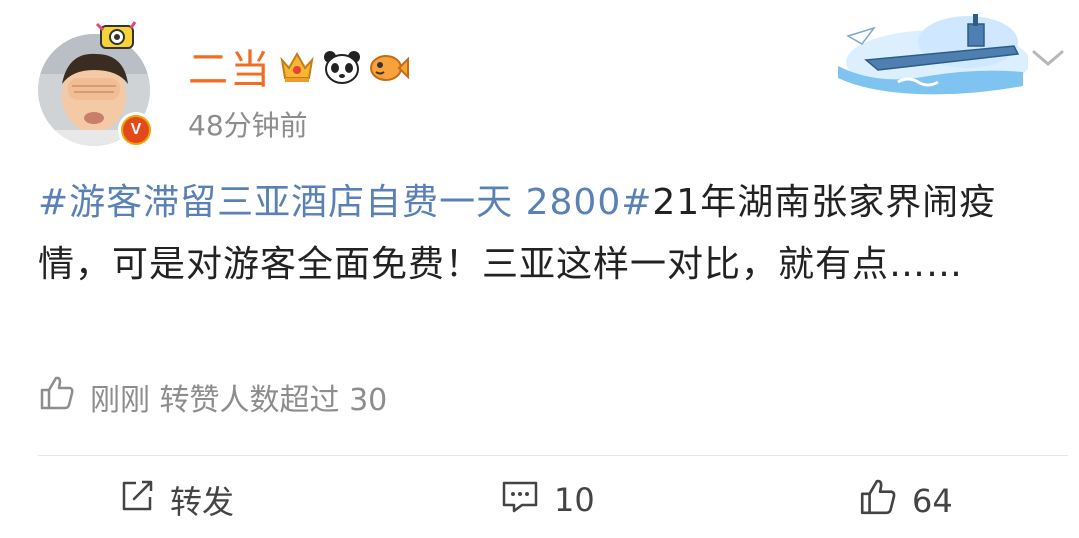 This screenshot has height=538, width=1079. I want to click on card-decoration-banner, so click(924, 54).